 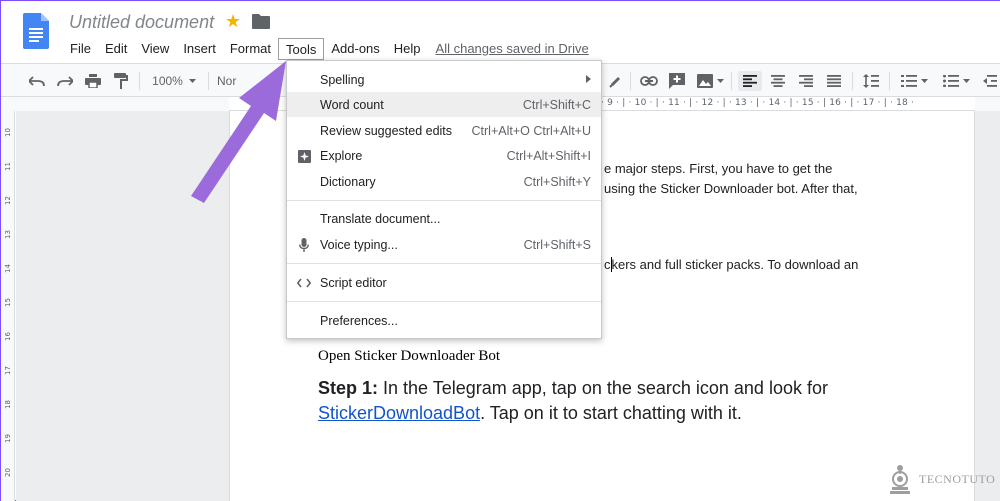 I want to click on tecnotuto-logo-icon, so click(x=900, y=479).